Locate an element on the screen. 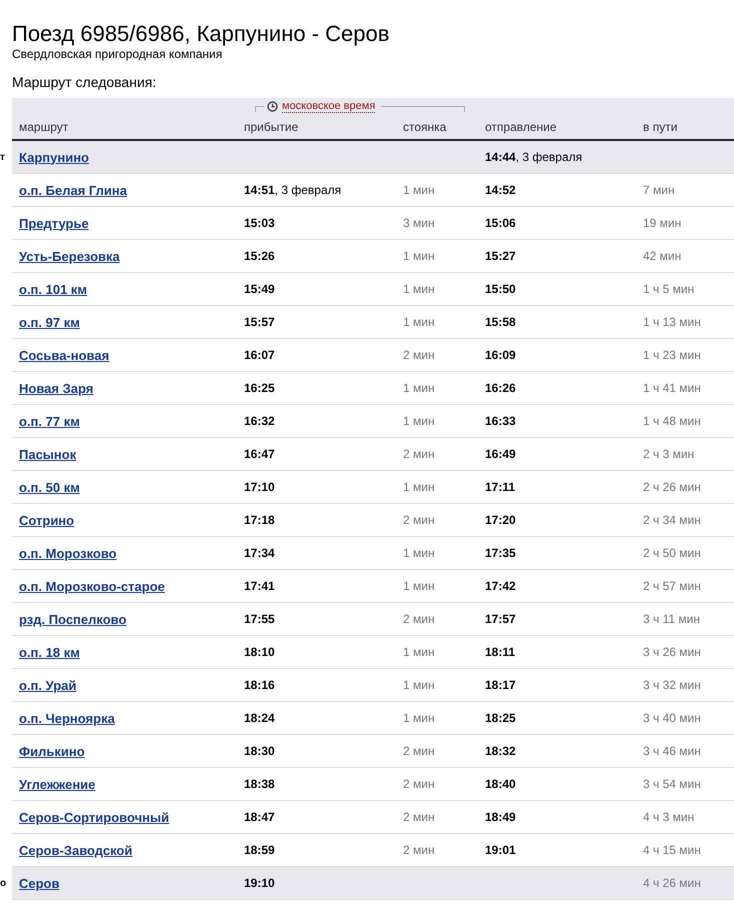 The height and width of the screenshot is (904, 734). station-link: о.п. 77 км is located at coordinates (49, 421).